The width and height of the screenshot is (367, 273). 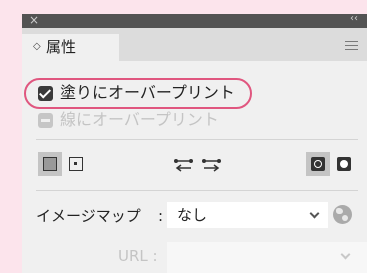 I want to click on fill-overprint-checkbox, so click(x=45, y=93).